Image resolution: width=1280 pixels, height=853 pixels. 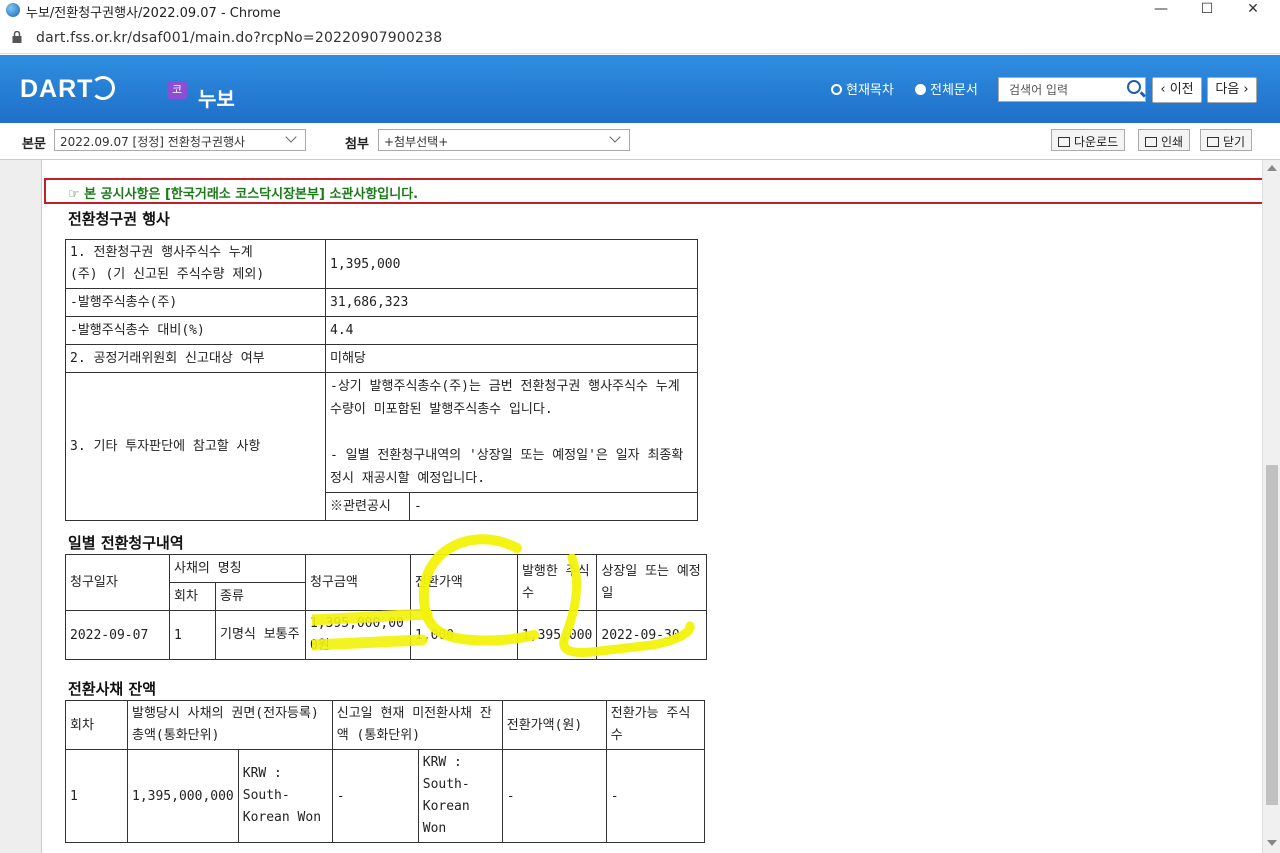 What do you see at coordinates (1213, 142) in the screenshot?
I see `close-doc-icon` at bounding box center [1213, 142].